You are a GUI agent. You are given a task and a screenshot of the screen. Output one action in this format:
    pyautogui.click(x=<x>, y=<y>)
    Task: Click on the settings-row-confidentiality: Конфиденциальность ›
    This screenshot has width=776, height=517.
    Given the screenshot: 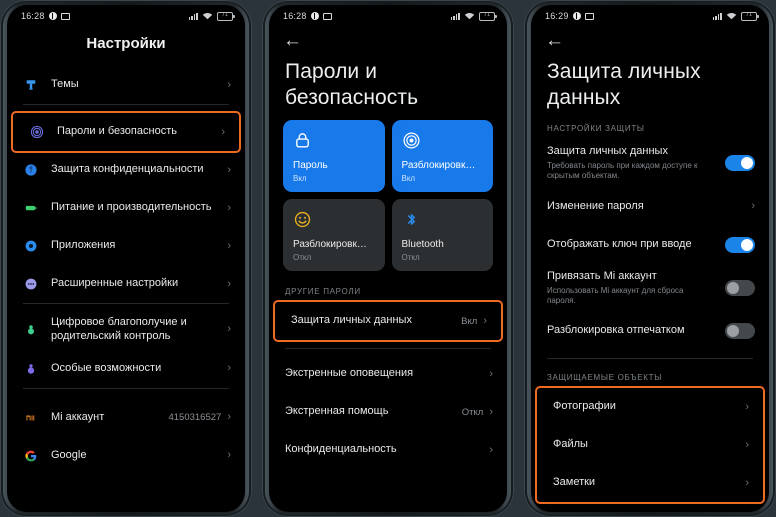 What is the action you would take?
    pyautogui.click(x=388, y=450)
    